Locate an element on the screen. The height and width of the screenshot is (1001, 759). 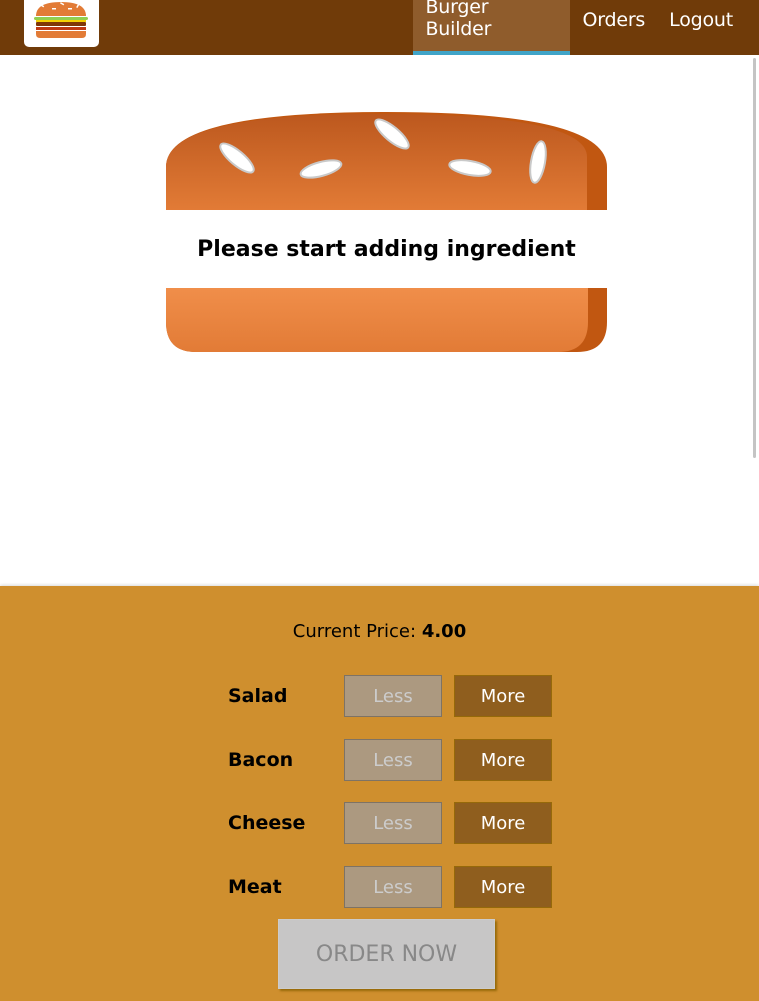
burger-preview: Please start adding ingredient is located at coordinates (386, 232).